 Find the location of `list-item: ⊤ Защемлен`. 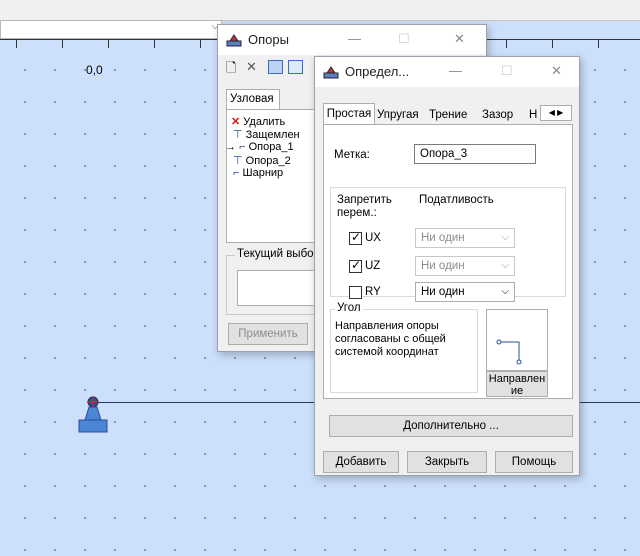

list-item: ⊤ Защемлен is located at coordinates (266, 134).